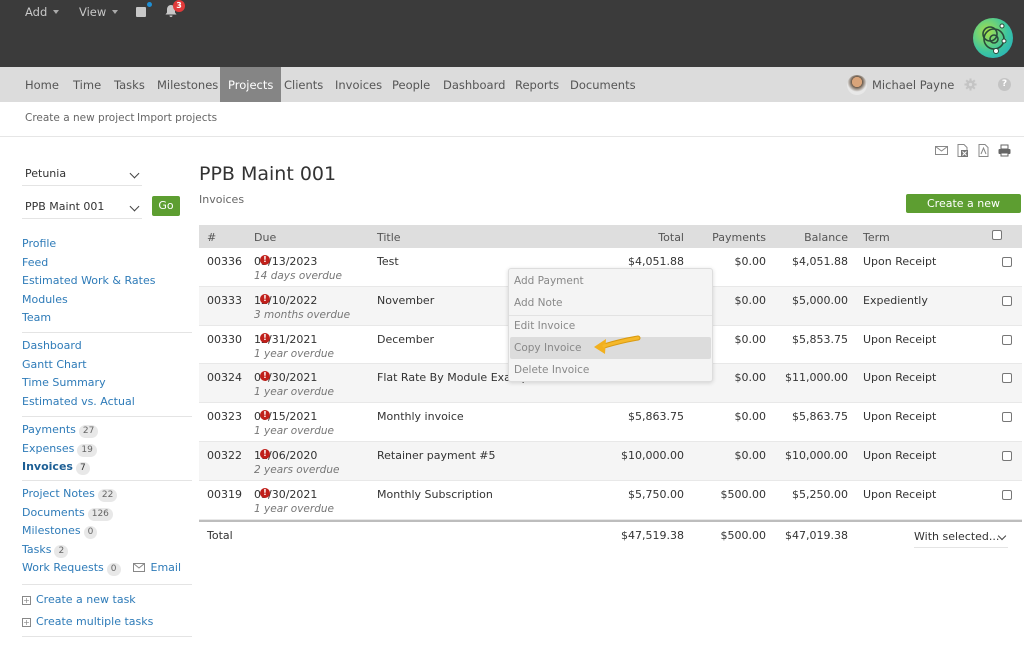  I want to click on header-payments: Payments, so click(739, 237).